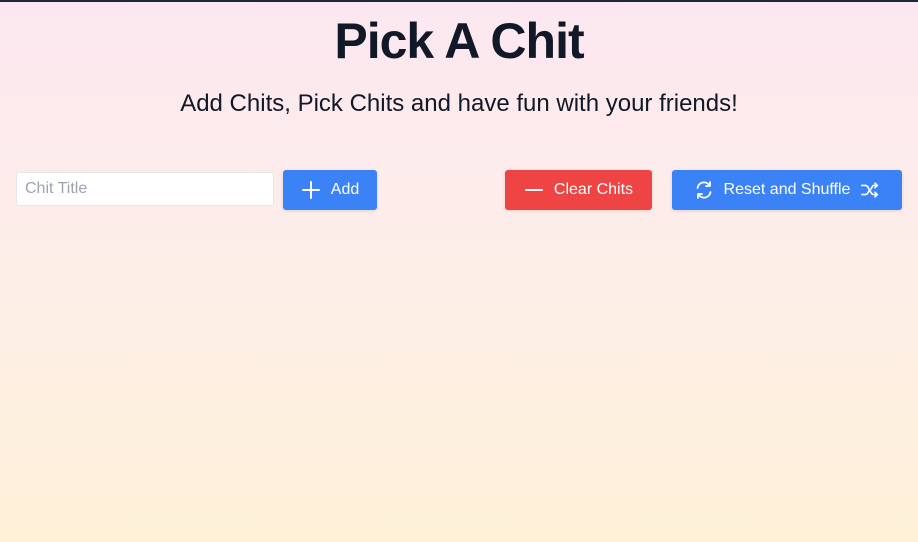  I want to click on add-button: Add, so click(330, 190).